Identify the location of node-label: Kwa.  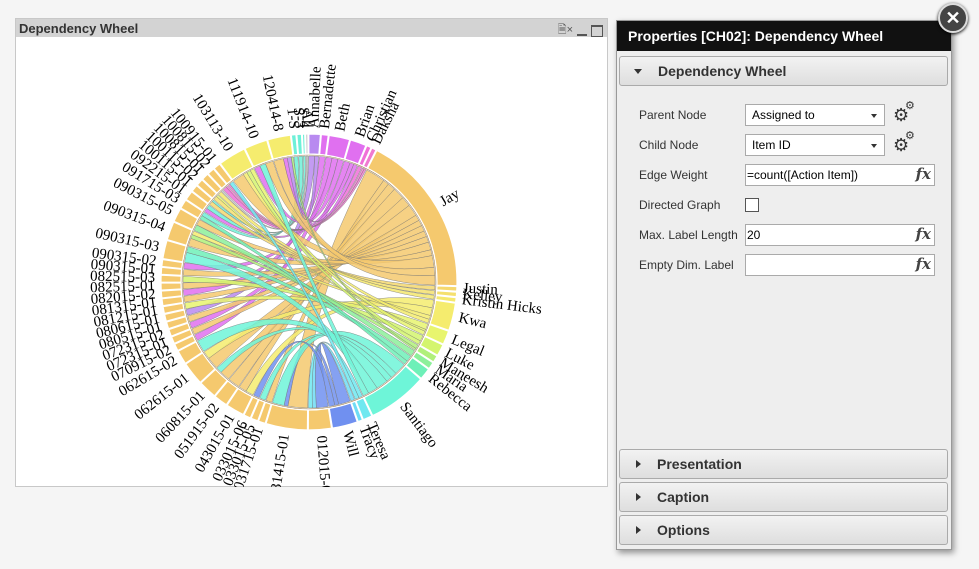
(473, 321).